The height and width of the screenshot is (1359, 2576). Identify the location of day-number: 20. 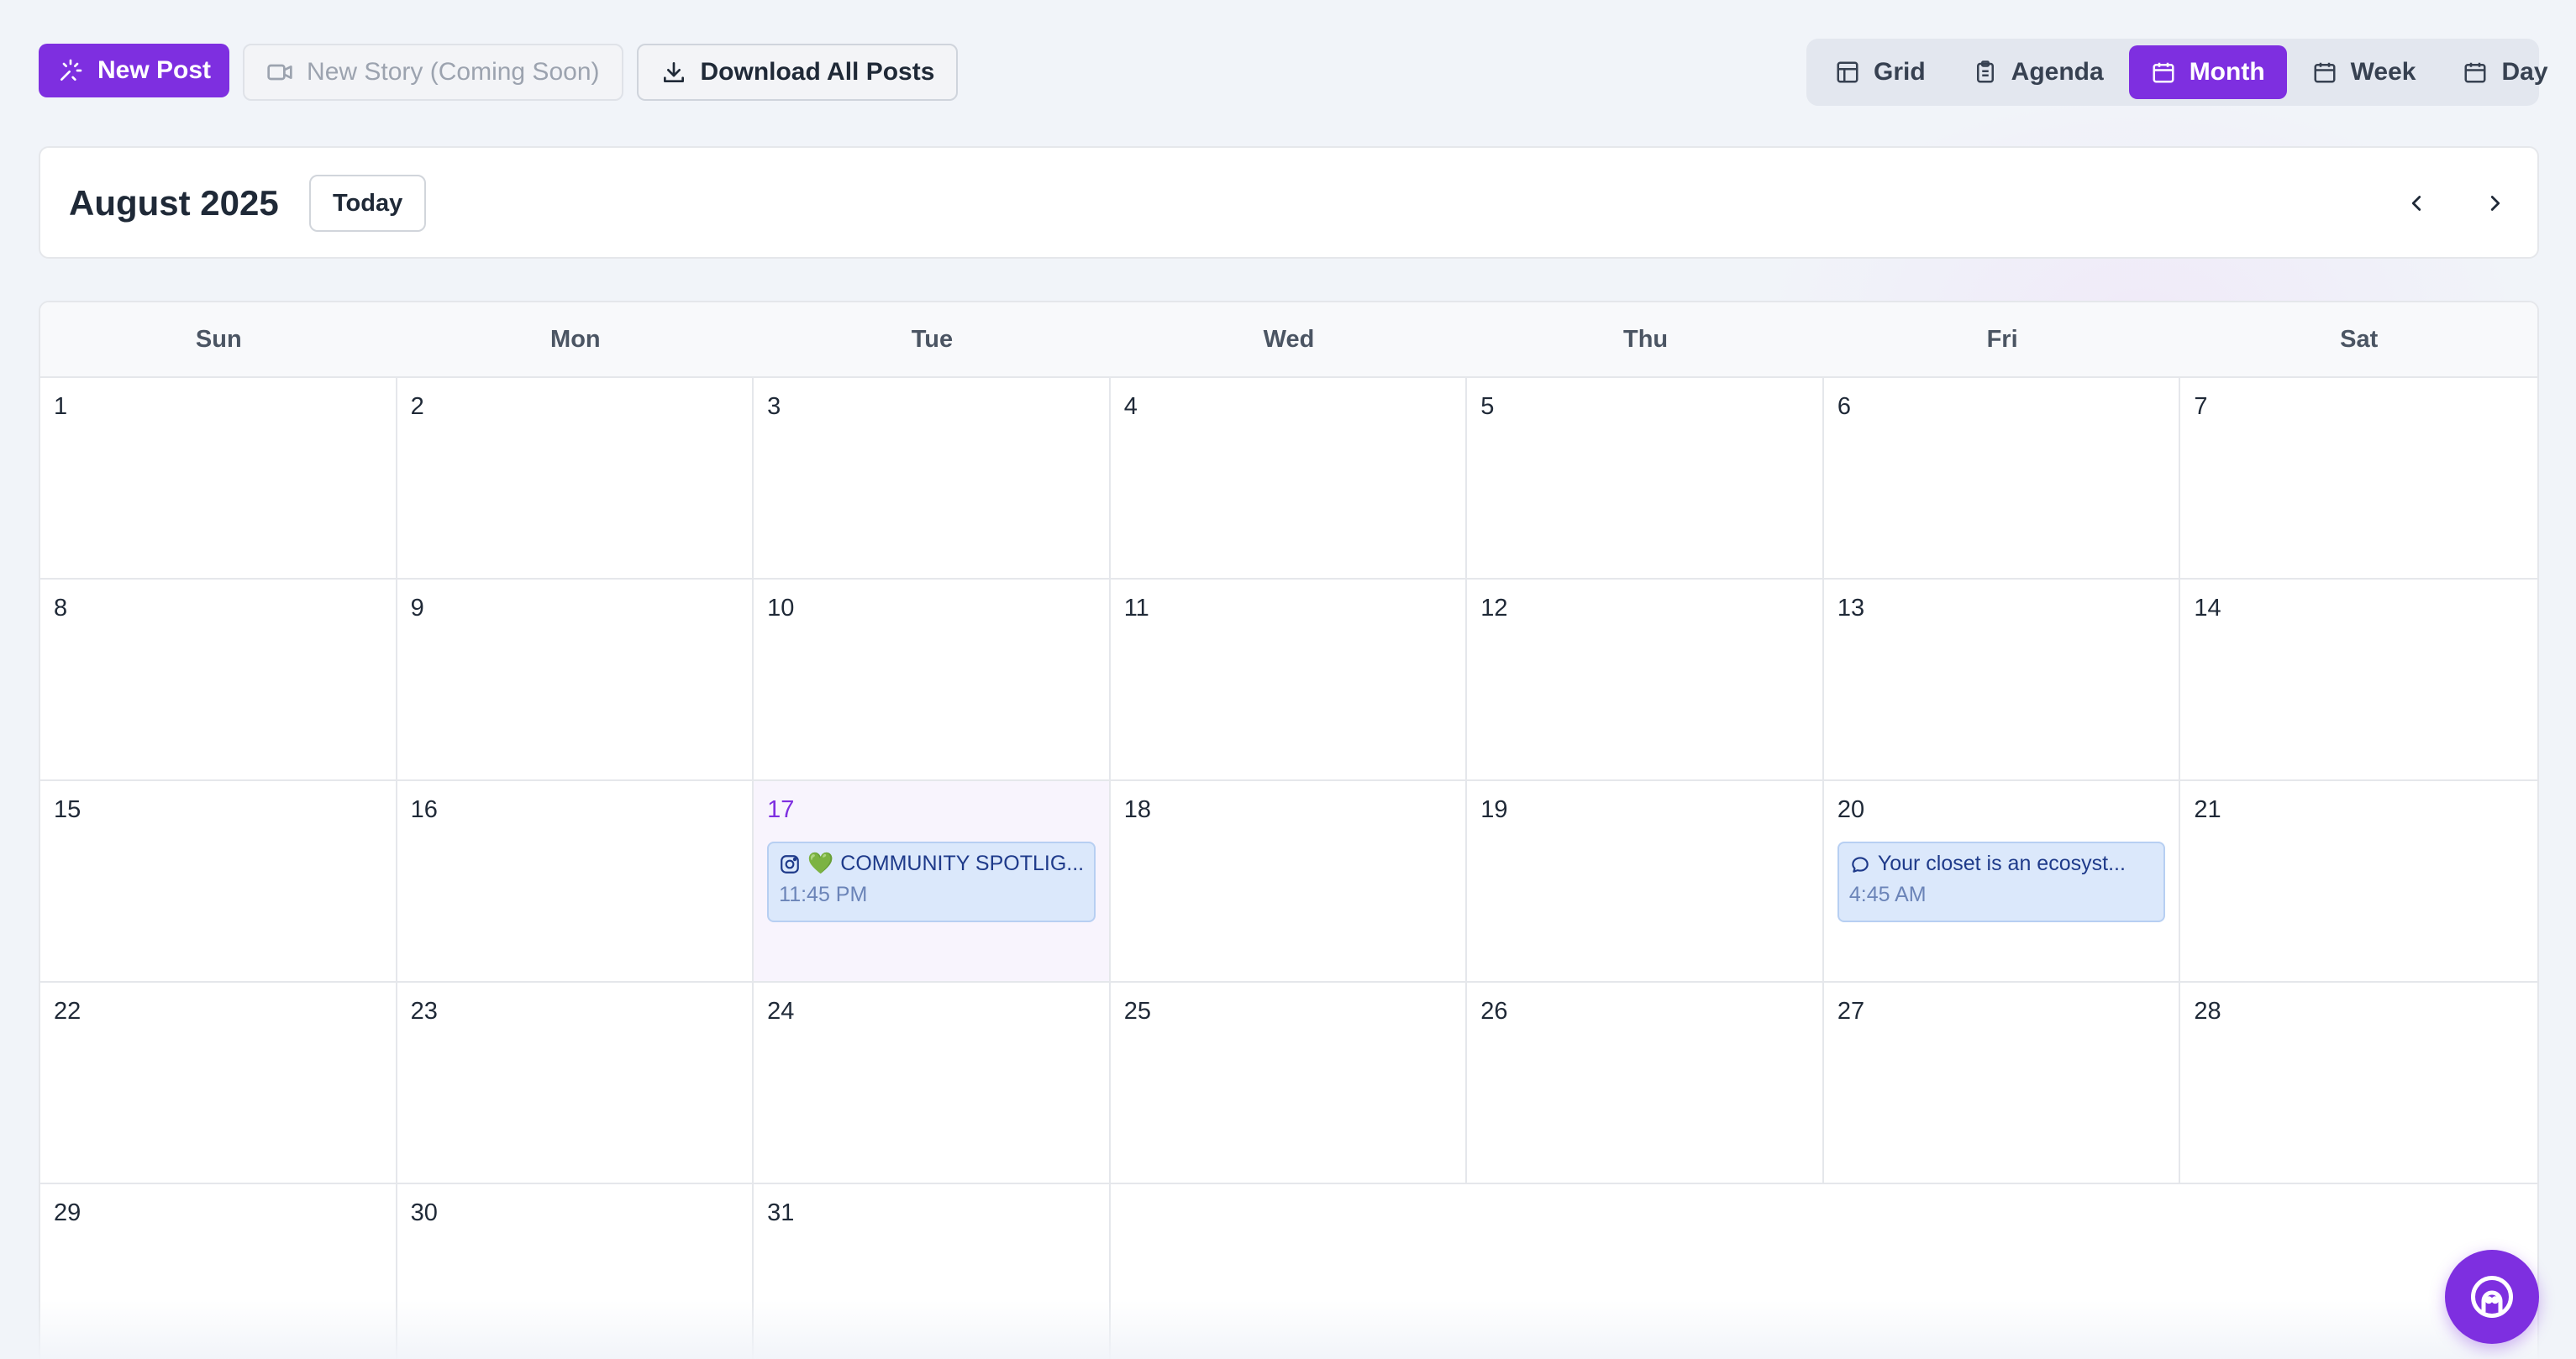
(1851, 809).